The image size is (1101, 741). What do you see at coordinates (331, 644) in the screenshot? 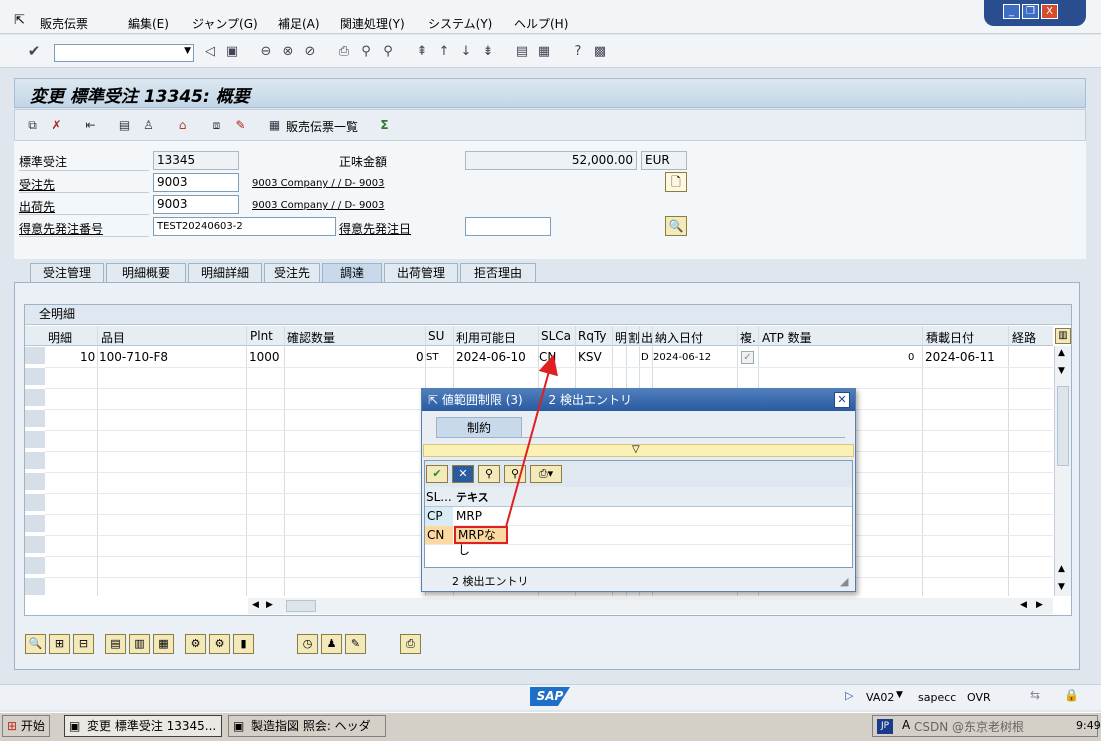
I see `partner-icon: ♟` at bounding box center [331, 644].